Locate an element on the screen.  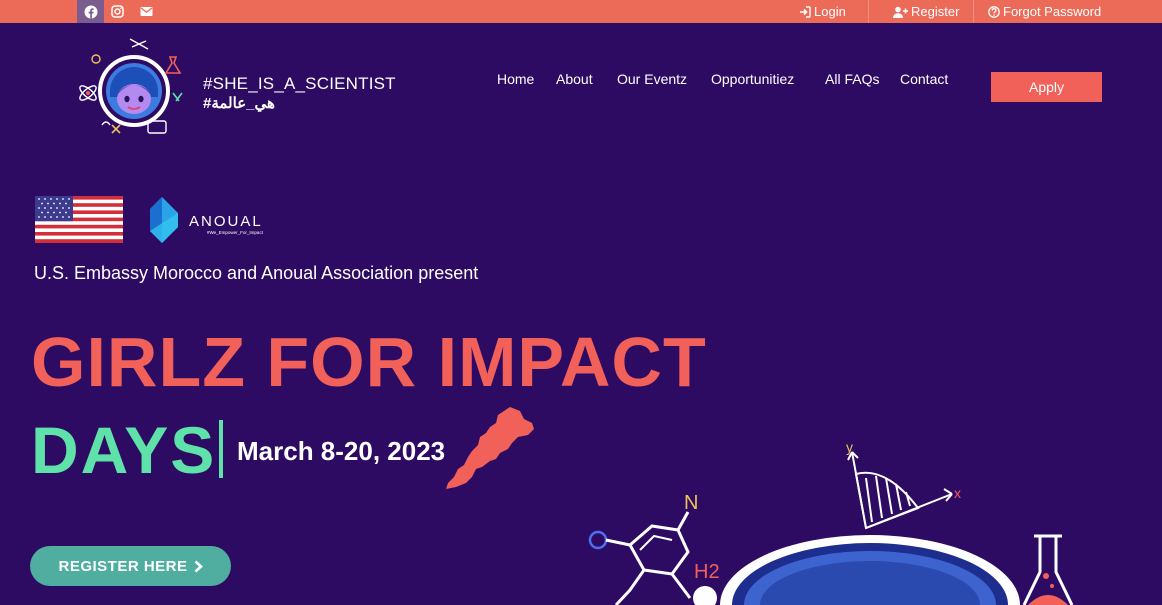
nav-all-faqs: All FAQs is located at coordinates (852, 79).